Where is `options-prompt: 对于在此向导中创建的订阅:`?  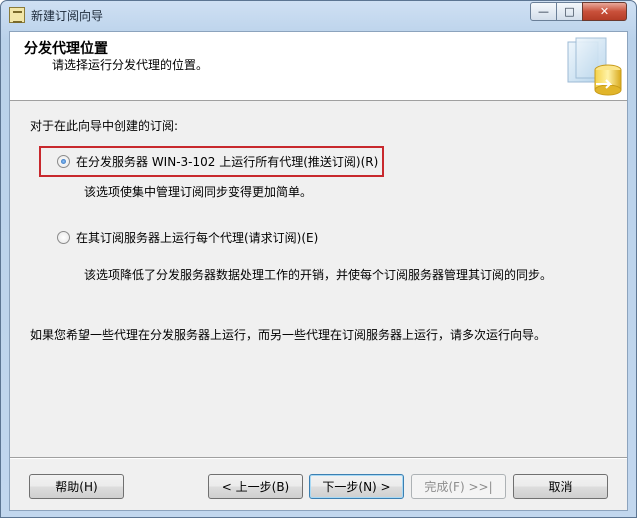 options-prompt: 对于在此向导中创建的订阅: is located at coordinates (104, 126).